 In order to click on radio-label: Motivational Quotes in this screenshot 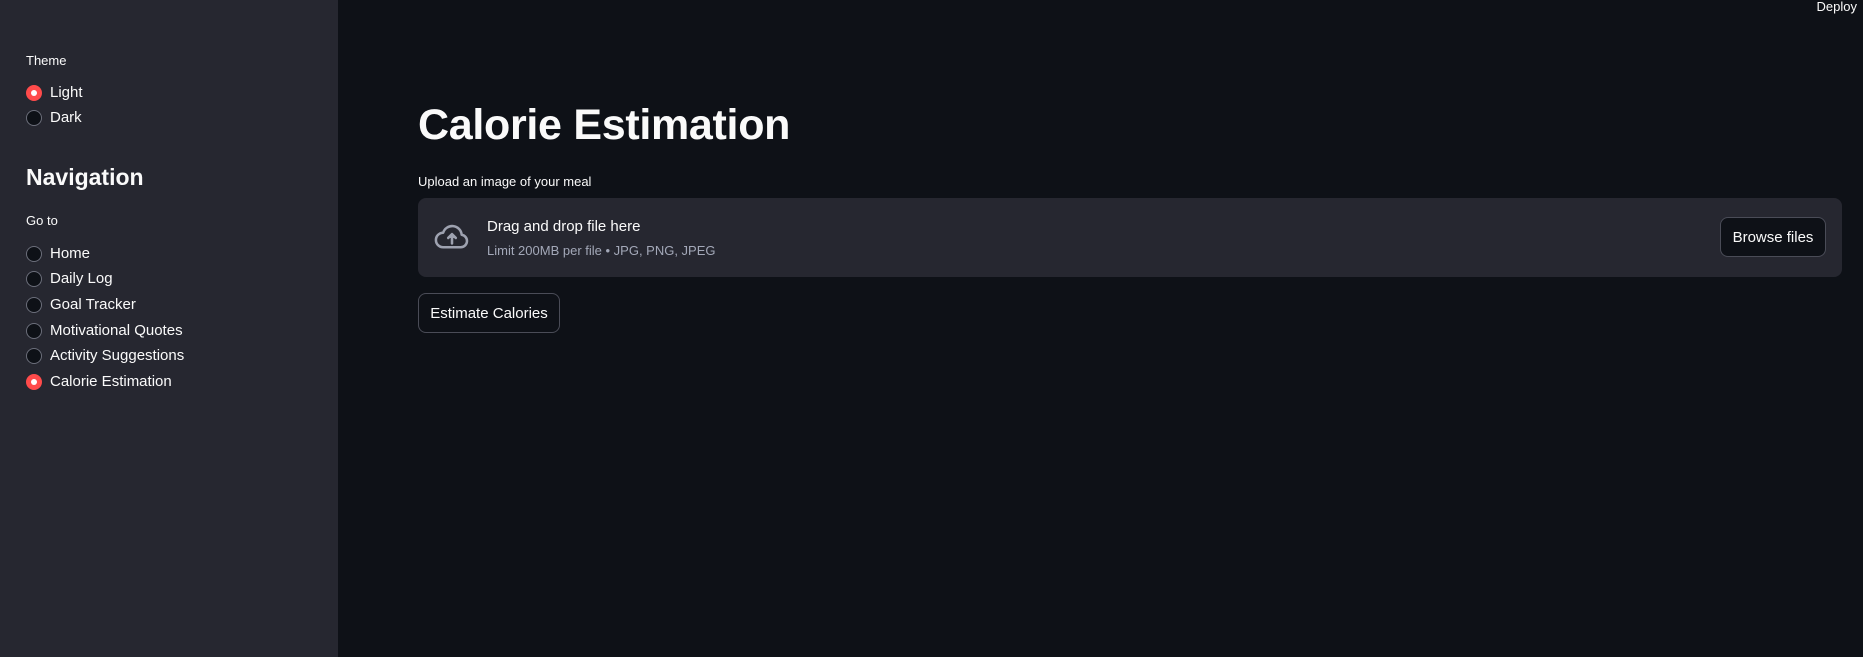, I will do `click(116, 330)`.